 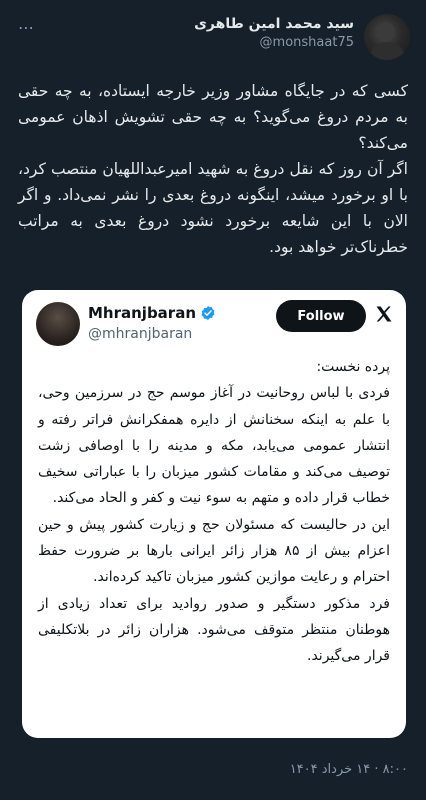 I want to click on embedded-author-avatar, so click(x=58, y=324).